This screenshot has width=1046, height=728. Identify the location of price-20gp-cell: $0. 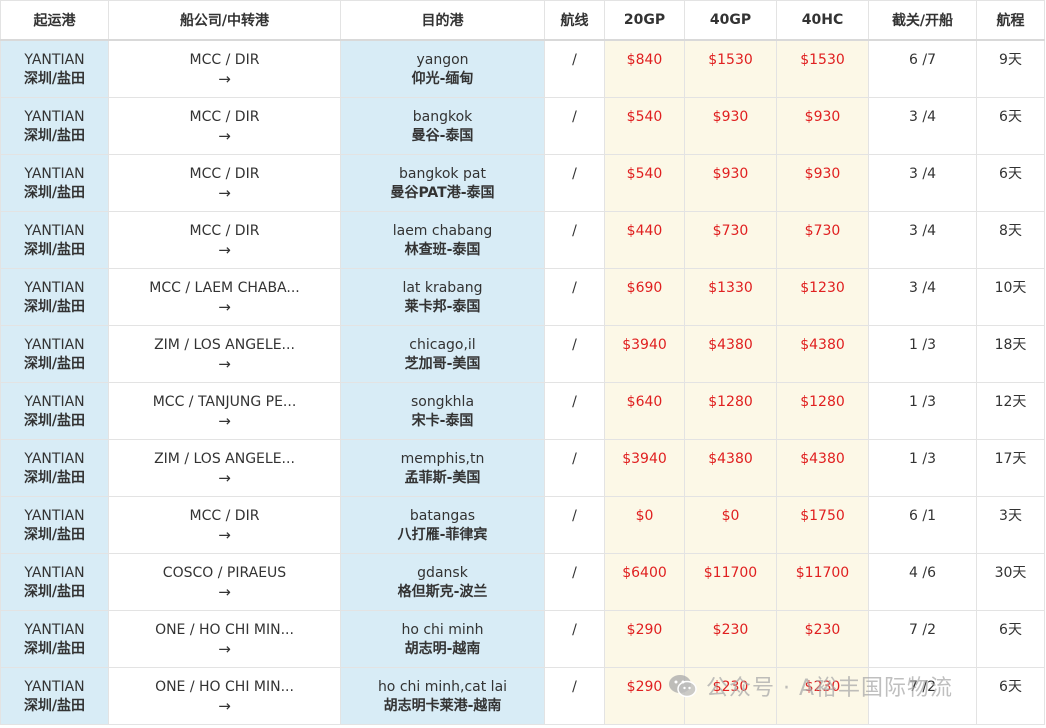
(644, 525).